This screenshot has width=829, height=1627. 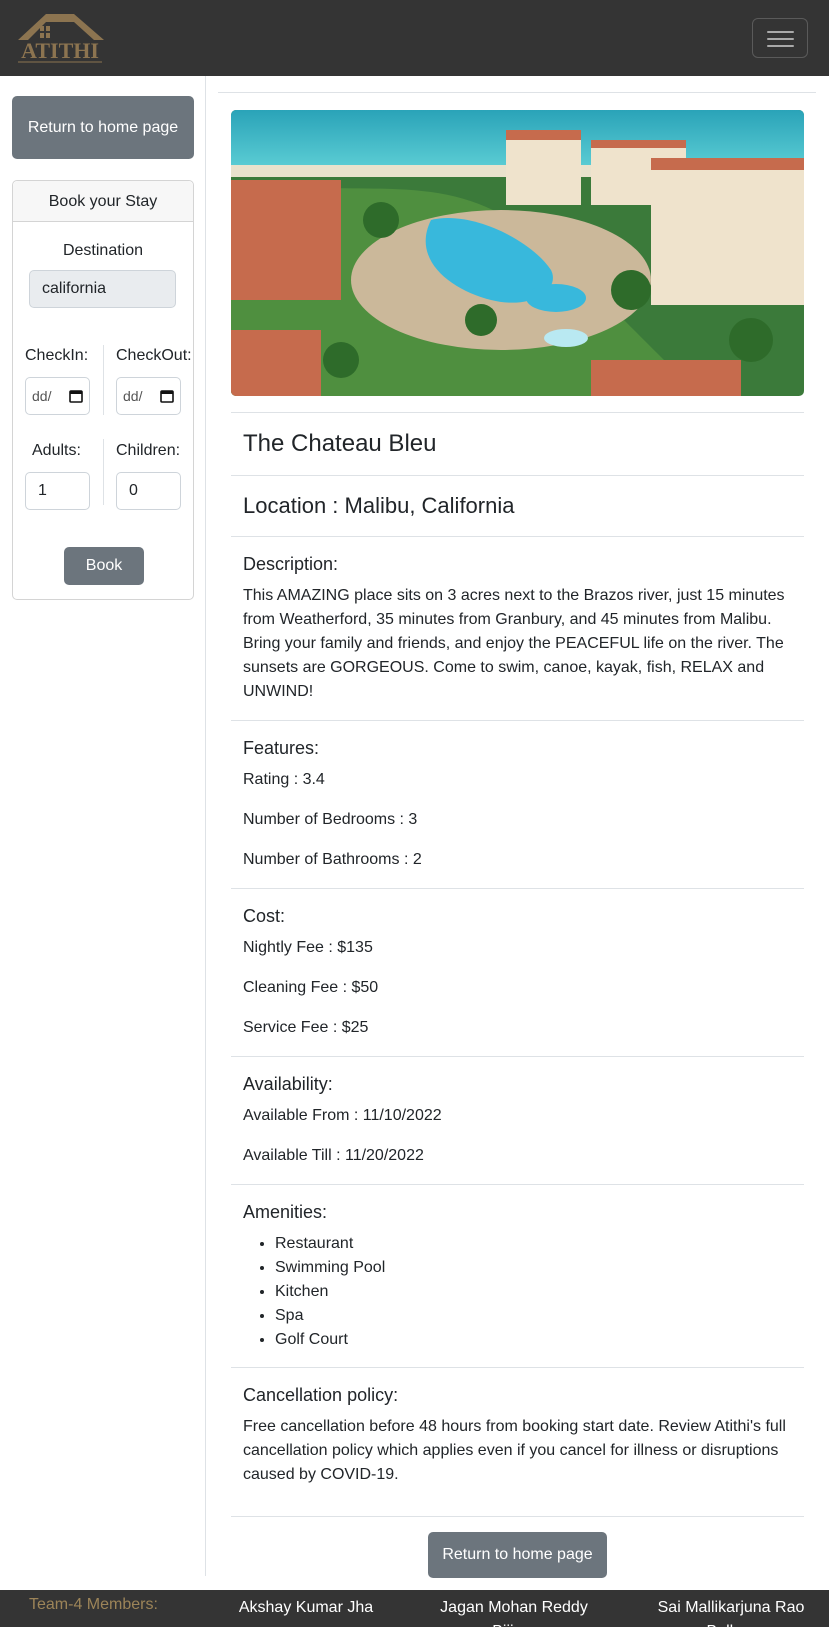 I want to click on service-fee-text: Service Fee : $25, so click(x=306, y=1027).